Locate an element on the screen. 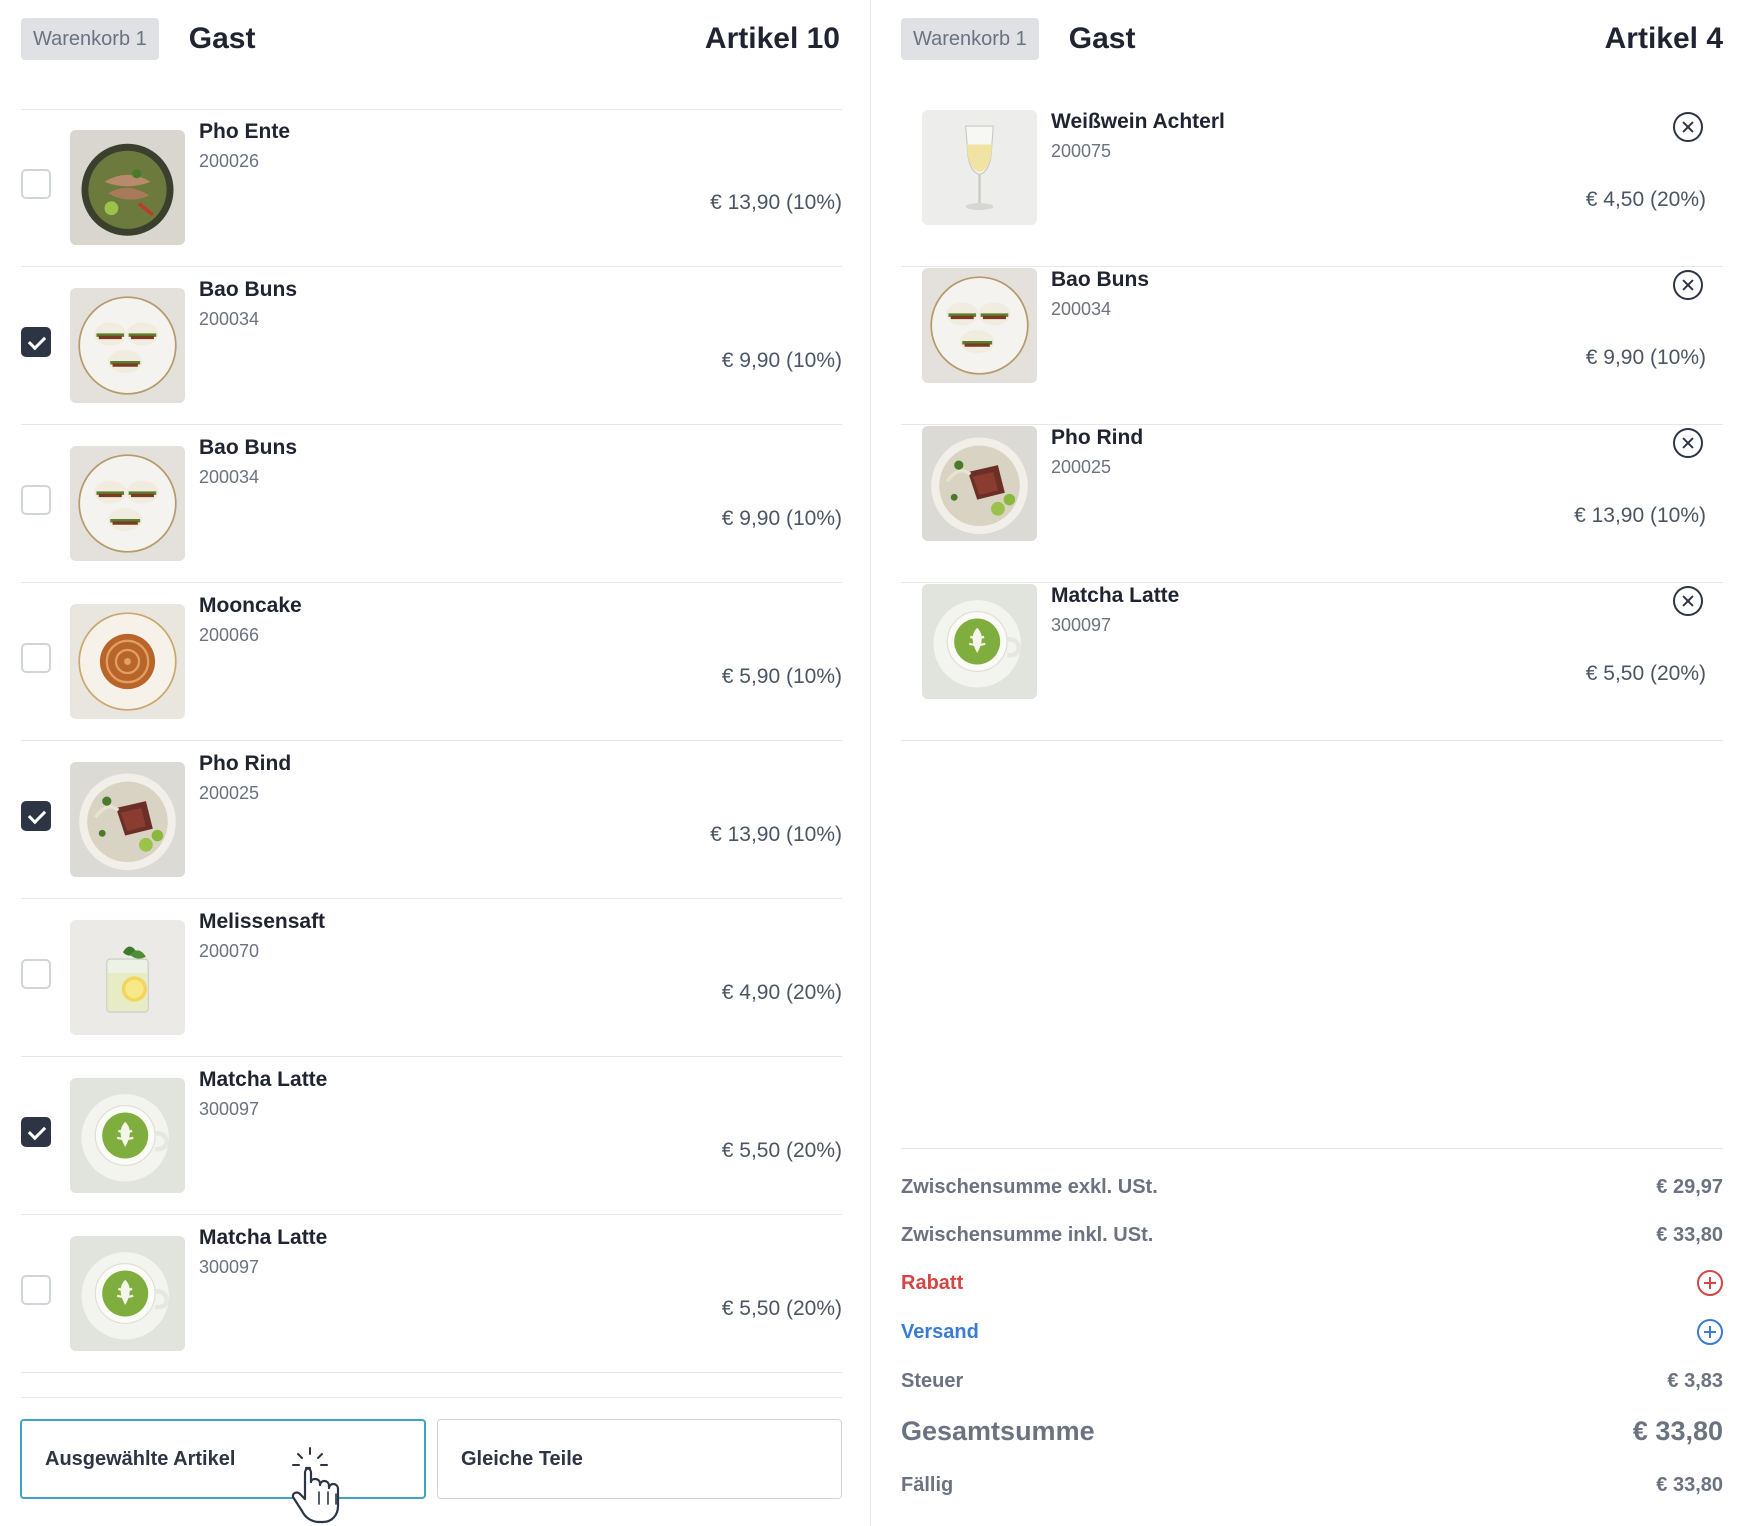 The image size is (1746, 1526). item-sku: 200066 is located at coordinates (229, 635).